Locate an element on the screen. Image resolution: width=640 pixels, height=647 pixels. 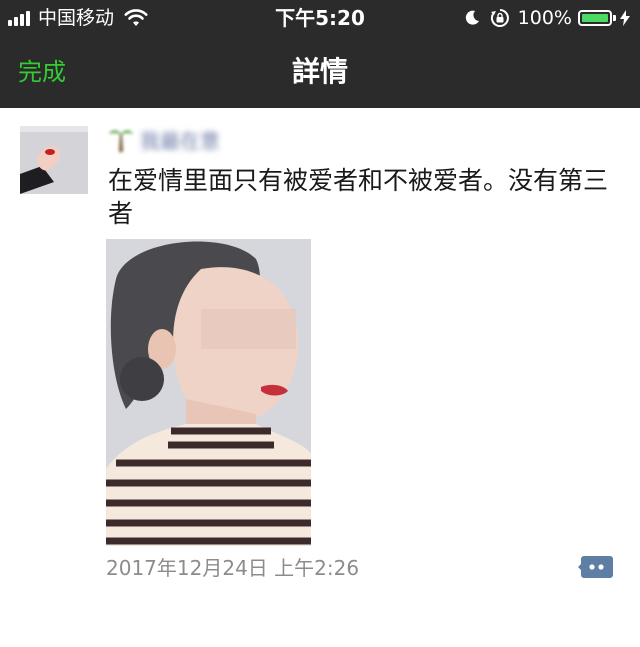
avatar-image is located at coordinates (54, 160).